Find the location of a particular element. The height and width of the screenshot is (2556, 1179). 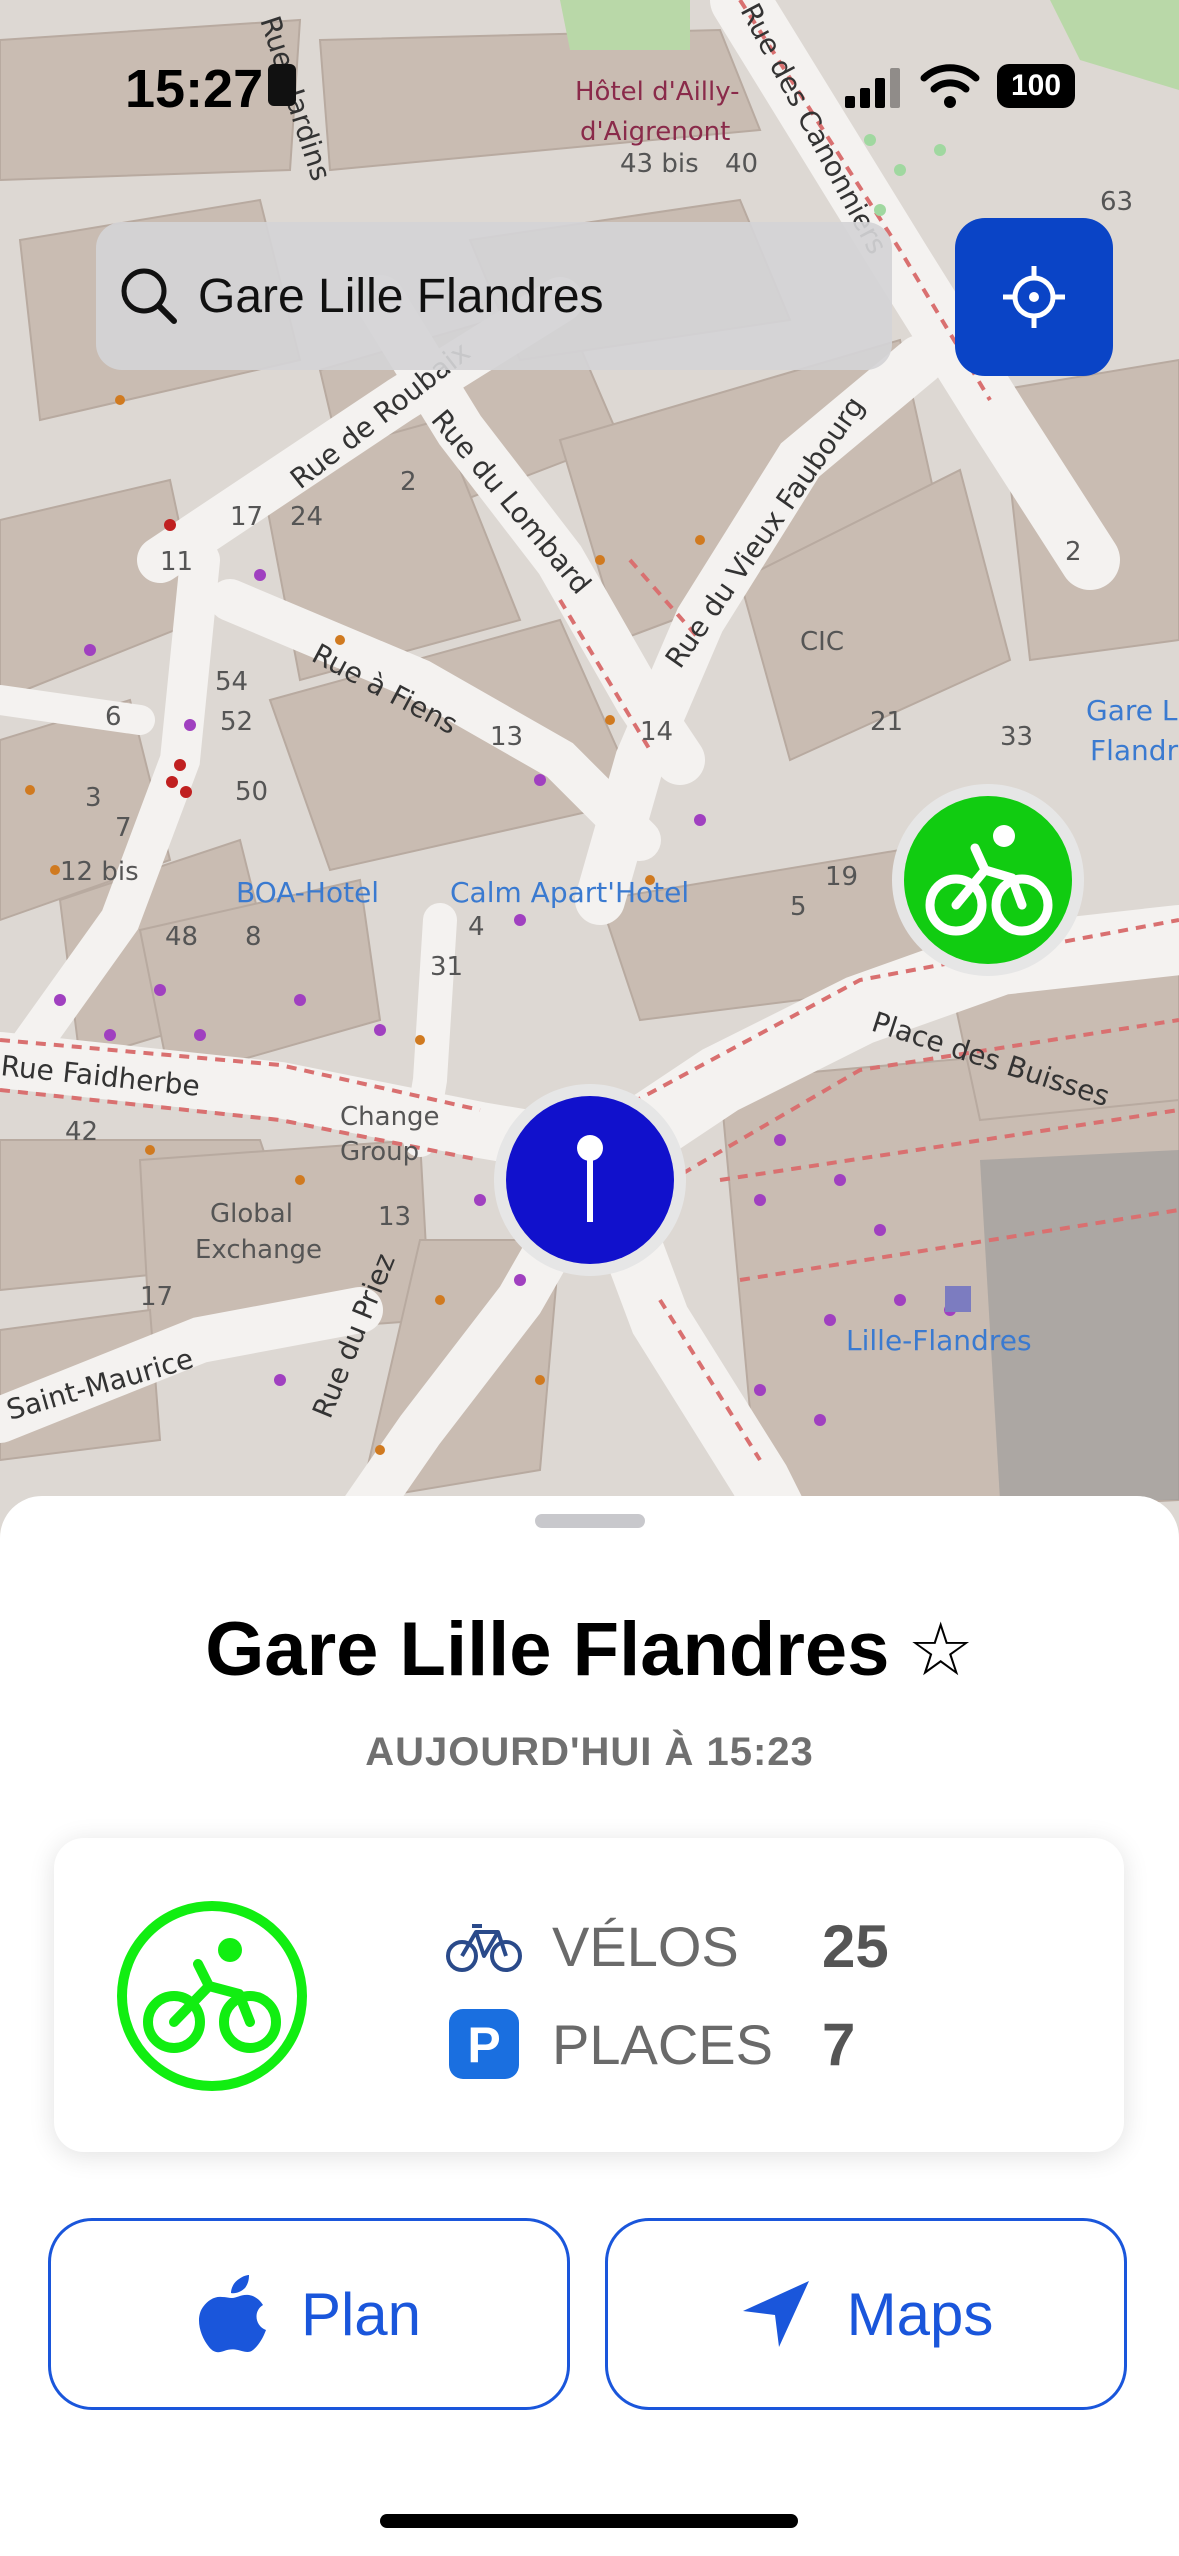

svg-text: Group is located at coordinates (379, 1152).